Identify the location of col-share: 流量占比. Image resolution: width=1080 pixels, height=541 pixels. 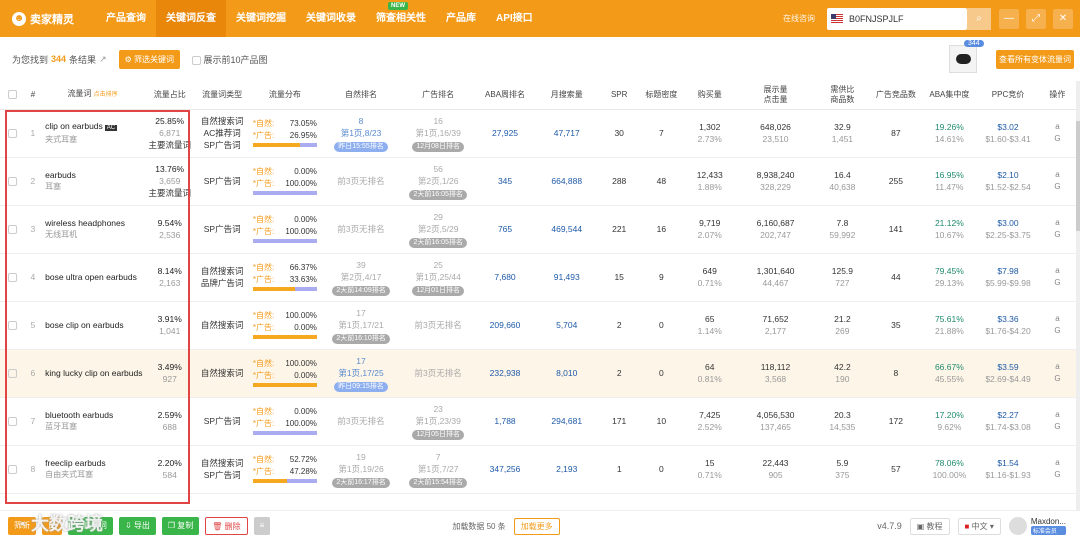
(170, 95).